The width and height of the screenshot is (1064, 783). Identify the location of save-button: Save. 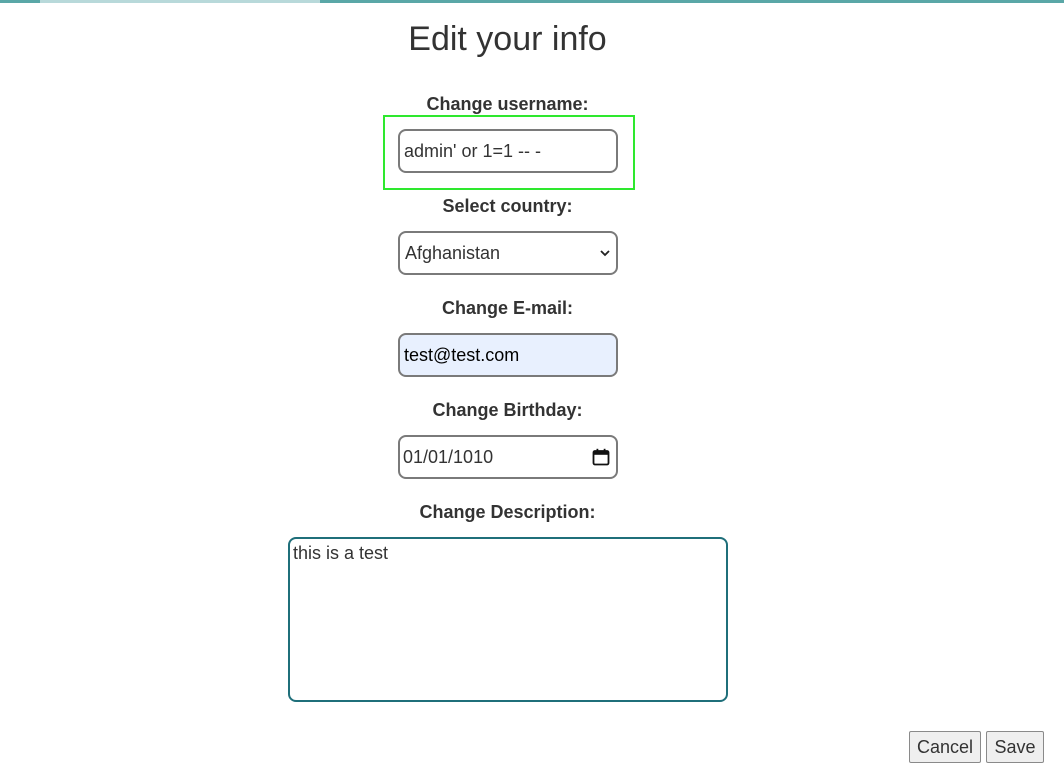
(1015, 747).